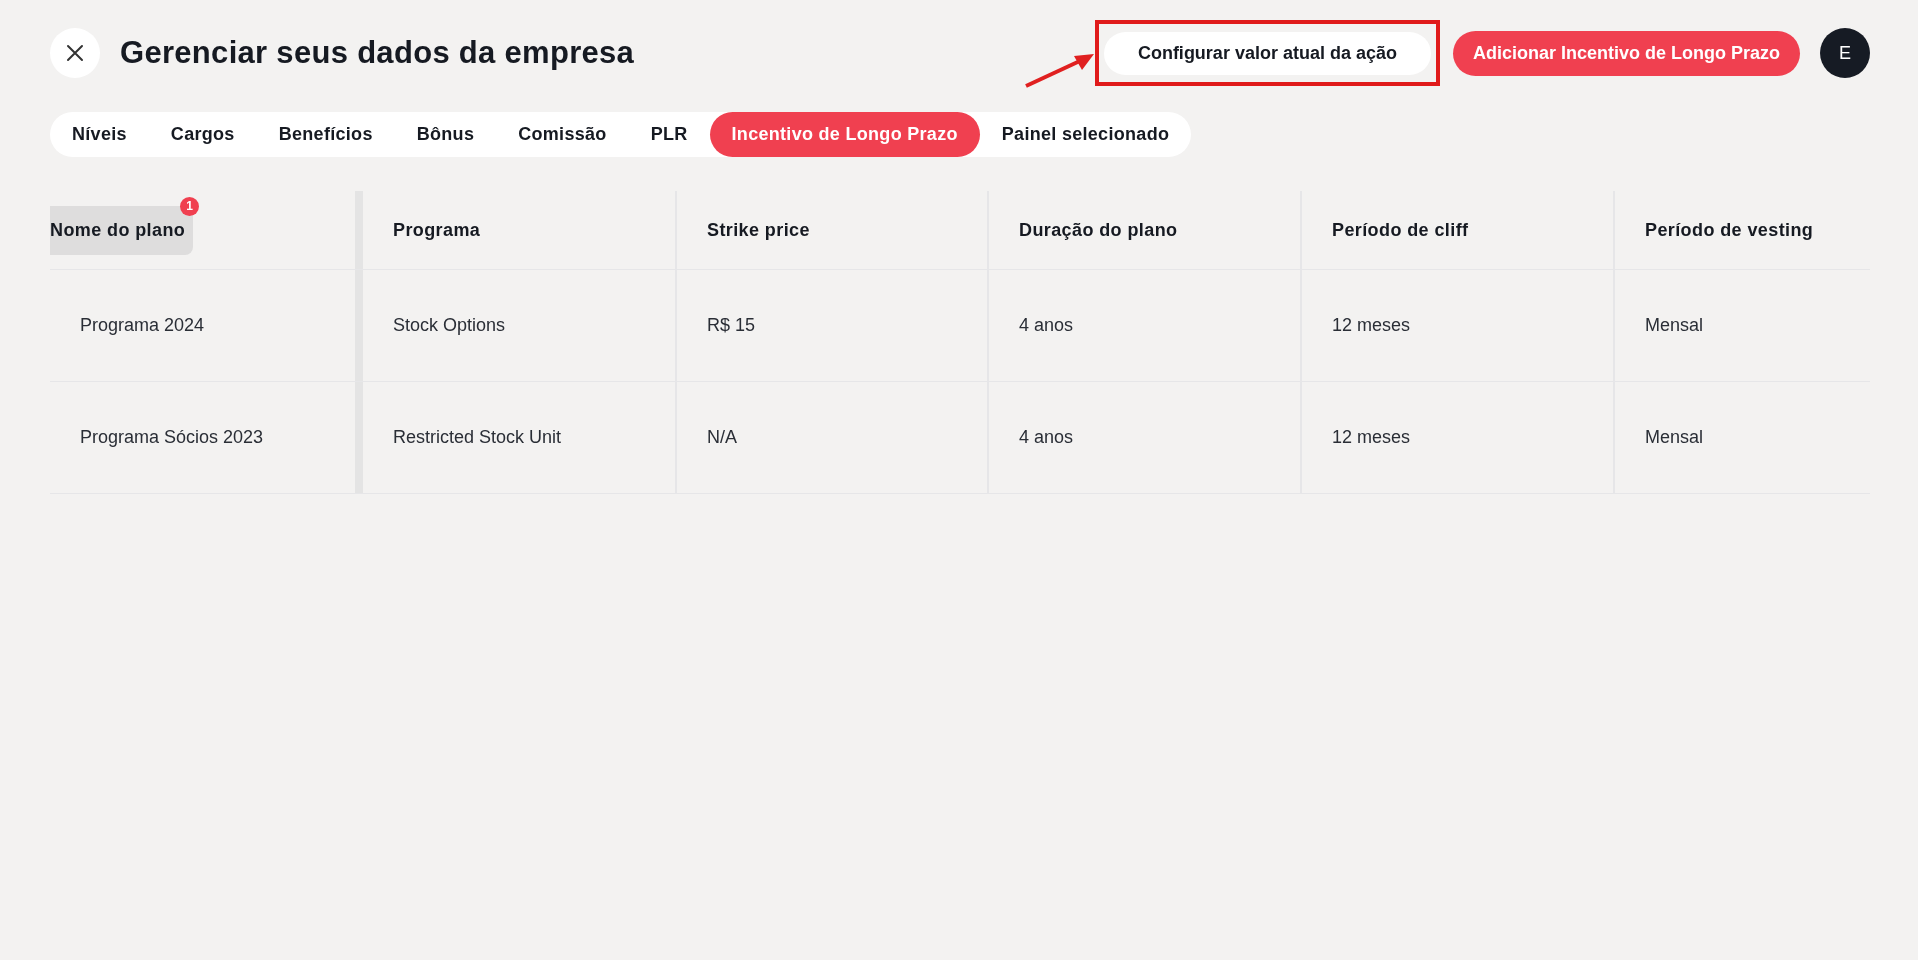 The image size is (1918, 960). Describe the element at coordinates (449, 325) in the screenshot. I see `table-cell: Stock Options` at that location.